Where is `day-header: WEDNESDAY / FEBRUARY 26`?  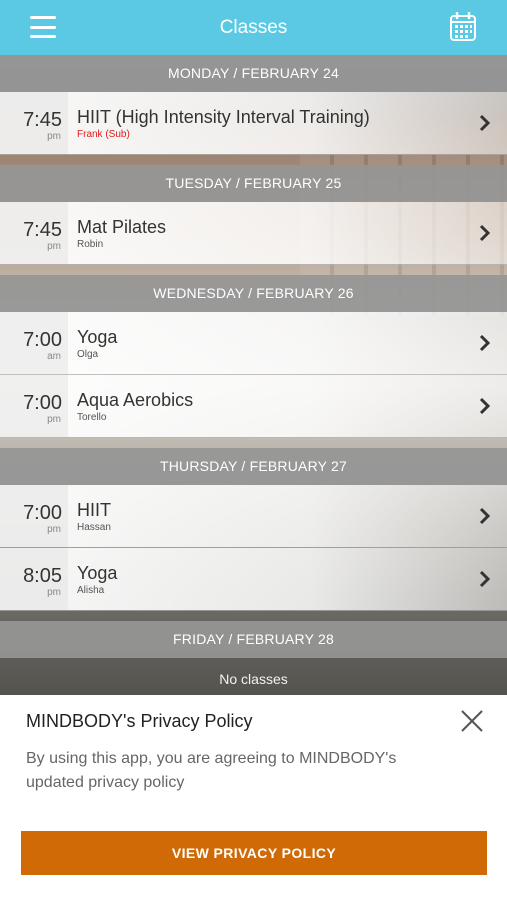 day-header: WEDNESDAY / FEBRUARY 26 is located at coordinates (253, 293).